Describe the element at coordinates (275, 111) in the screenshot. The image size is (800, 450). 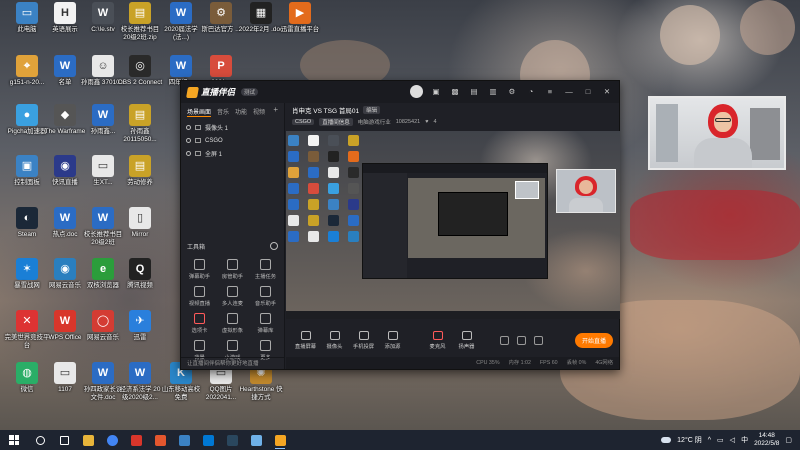
I see `add-tab-button: +` at that location.